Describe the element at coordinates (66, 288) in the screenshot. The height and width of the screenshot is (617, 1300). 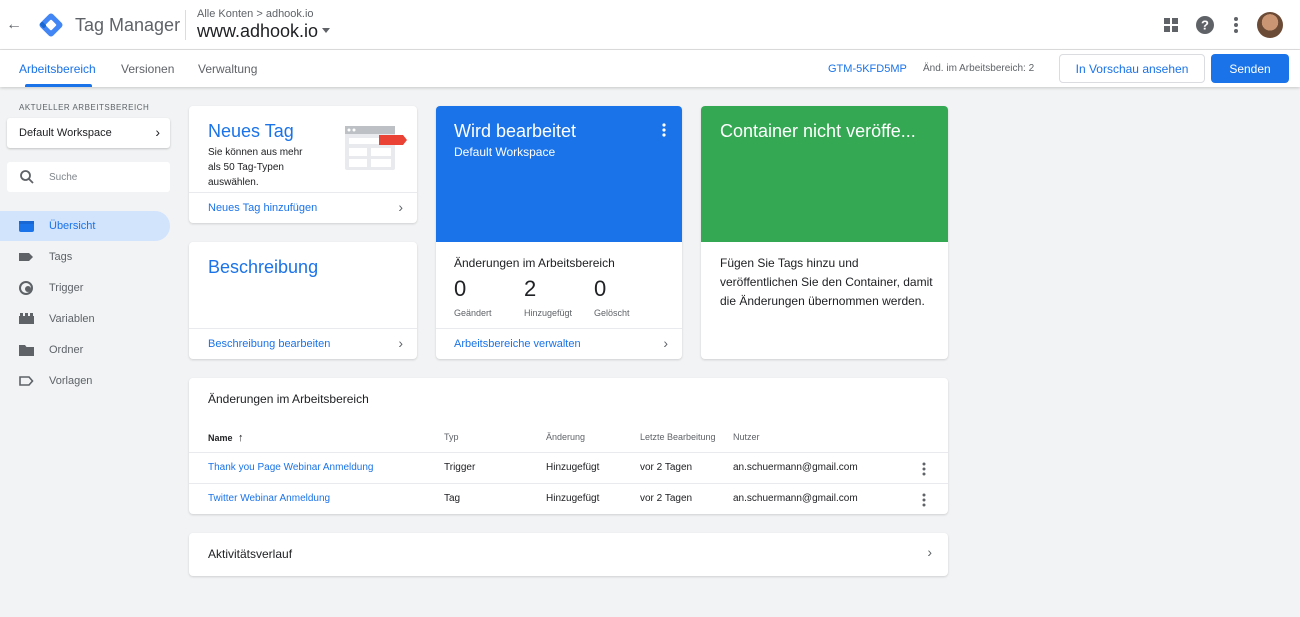
I see `sidebar-item-label: Trigger` at that location.